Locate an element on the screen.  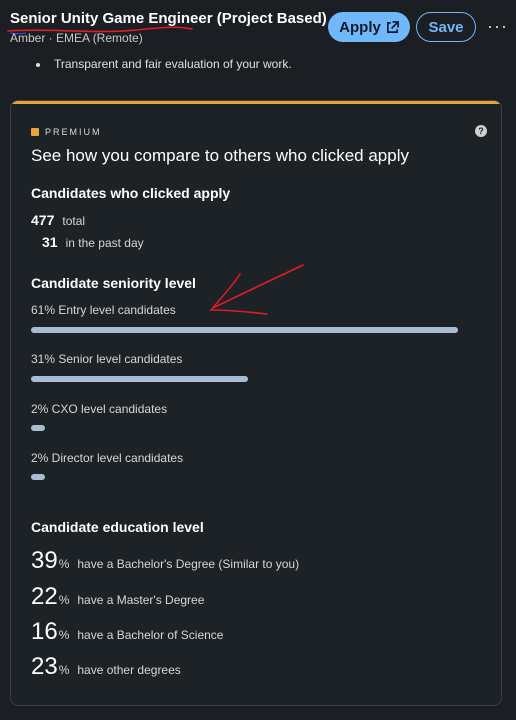
past-day-label: in the past day is located at coordinates (104, 243).